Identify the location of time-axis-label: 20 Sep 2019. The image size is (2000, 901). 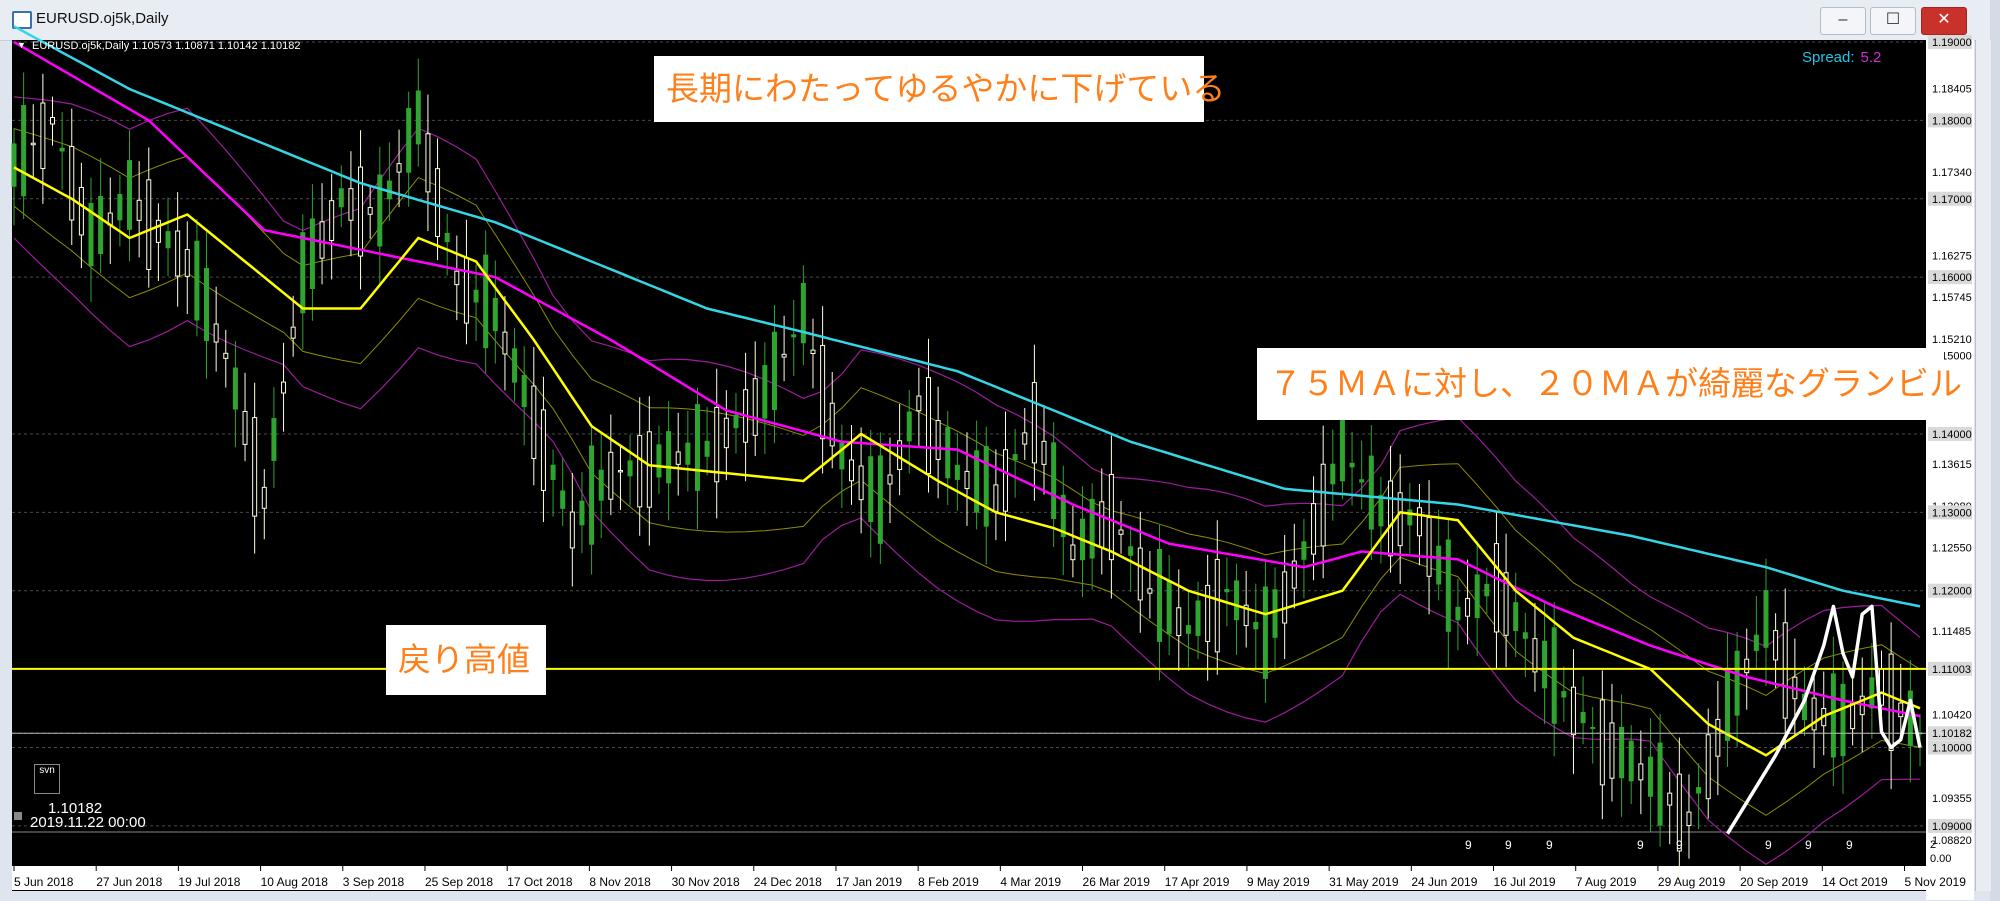
(1774, 882).